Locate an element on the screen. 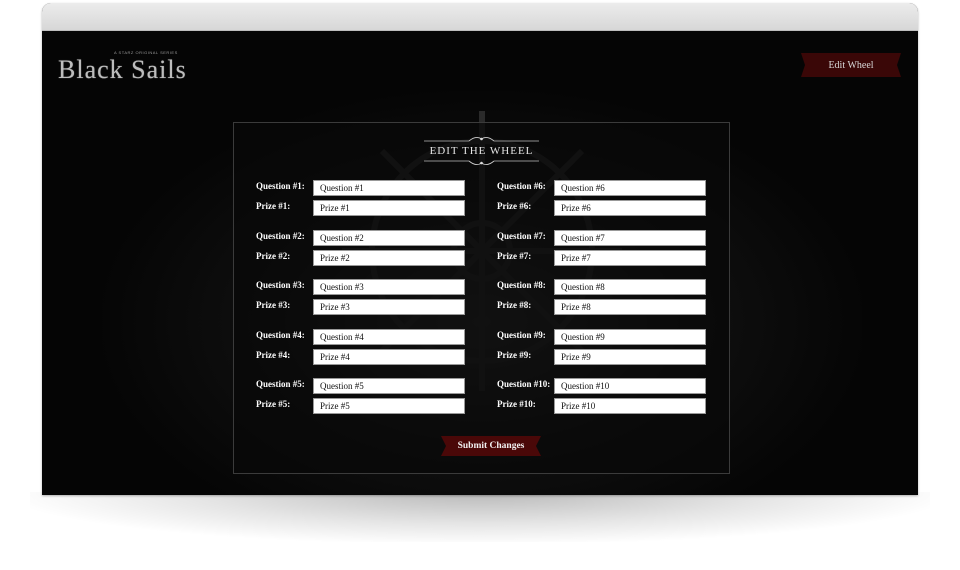 The width and height of the screenshot is (960, 570). question-row: Question #7: is located at coordinates (602, 237).